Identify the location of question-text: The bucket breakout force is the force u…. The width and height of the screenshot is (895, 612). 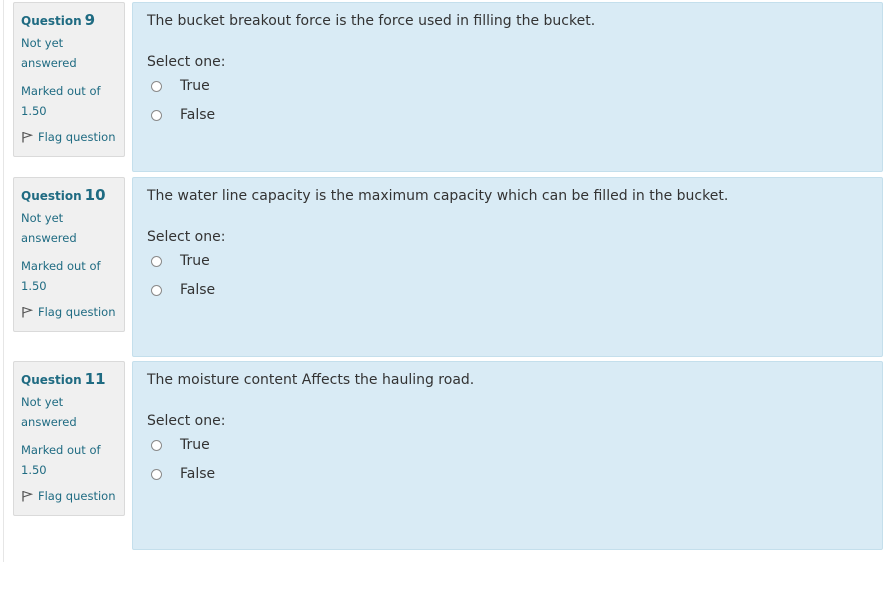
(371, 21).